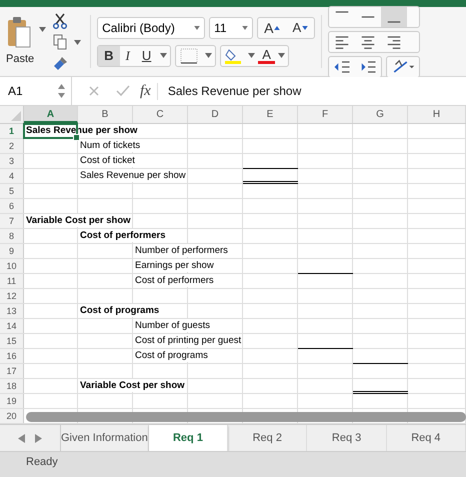 The width and height of the screenshot is (466, 477). What do you see at coordinates (235, 91) in the screenshot?
I see `formula-input-field: Sales Revenue per show` at bounding box center [235, 91].